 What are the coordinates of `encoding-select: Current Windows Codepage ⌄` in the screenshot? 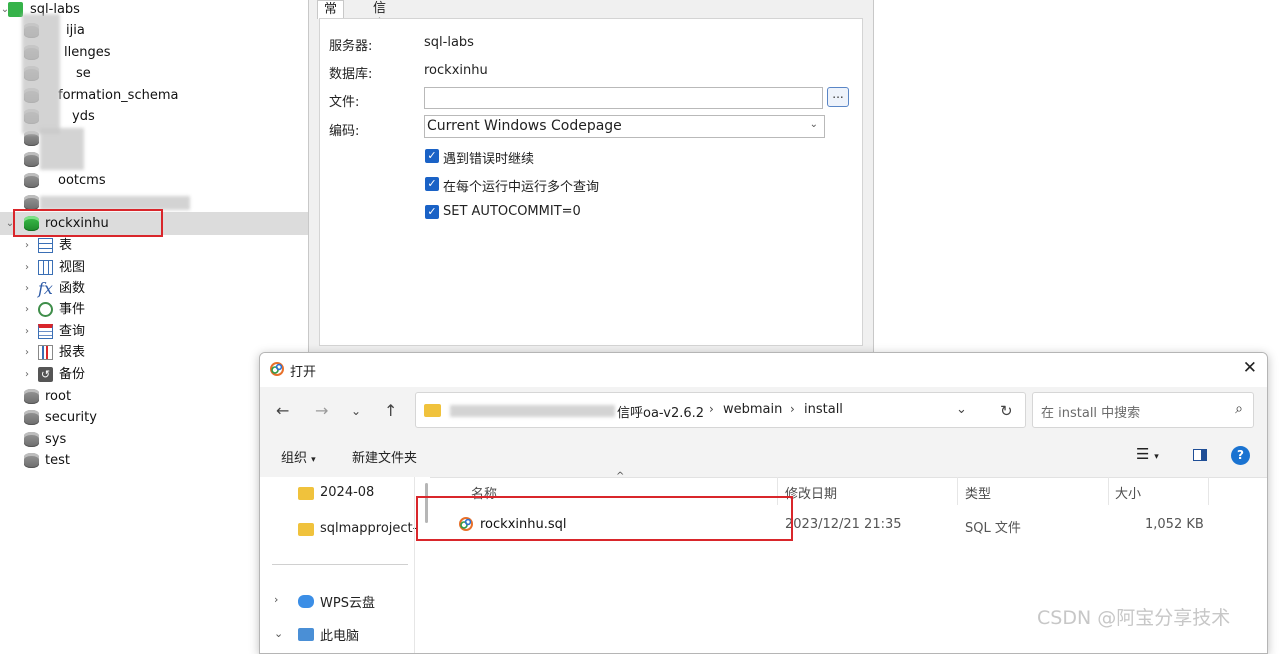 It's located at (624, 126).